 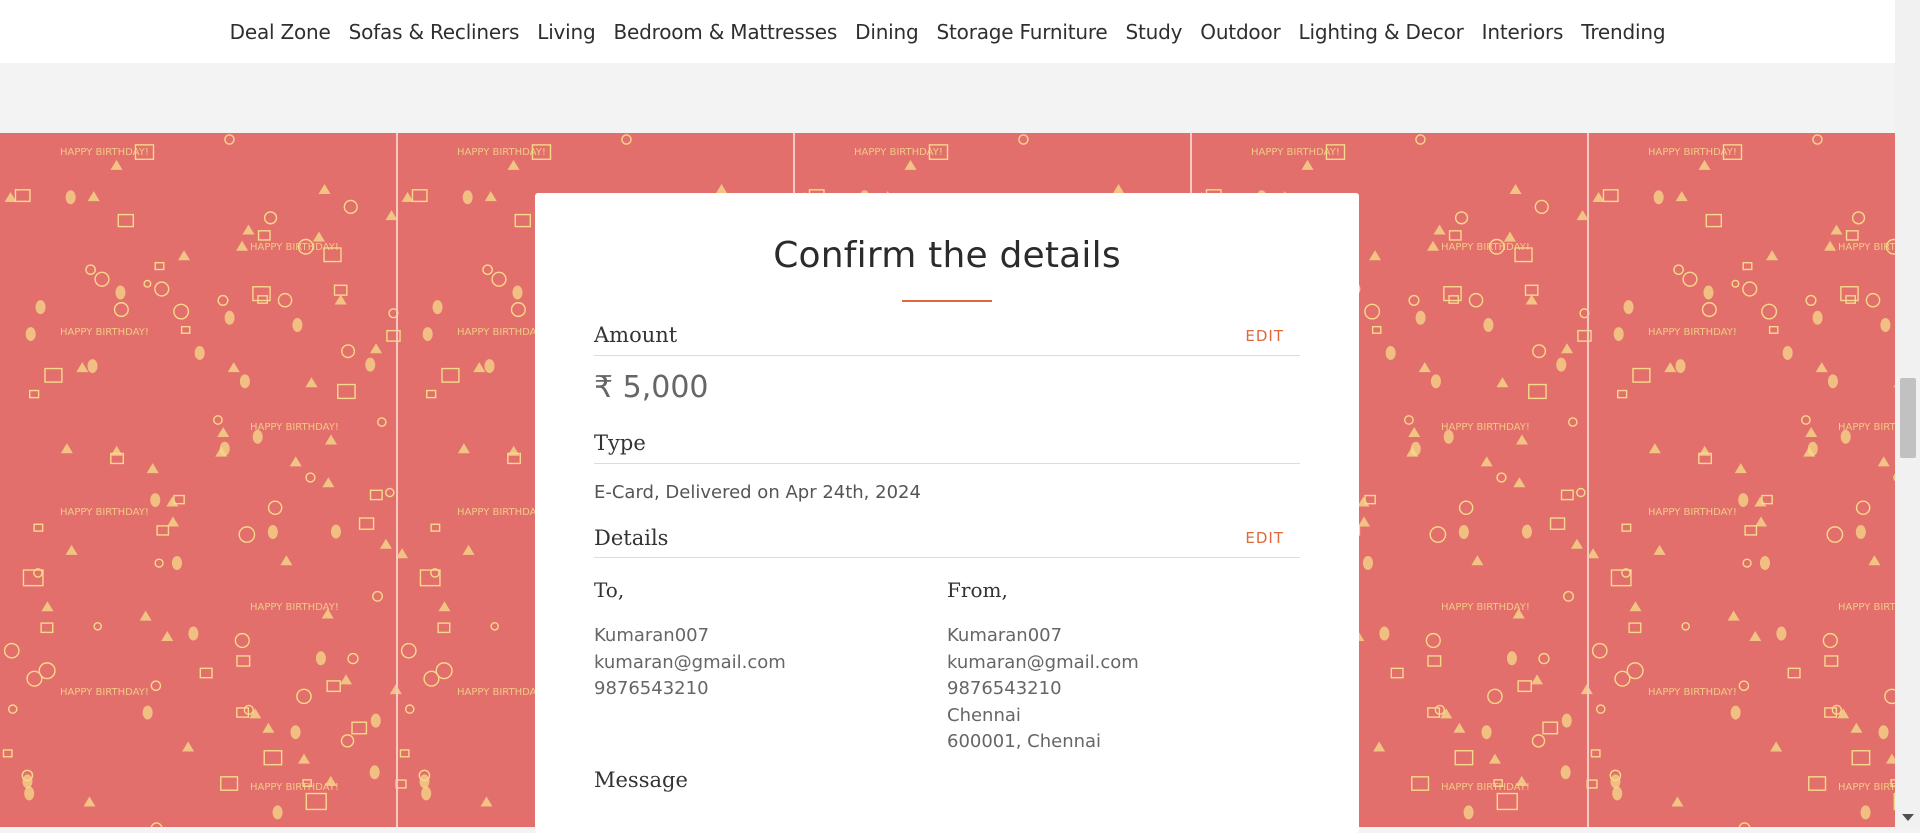 I want to click on nav-storage-furniture: Storage Furniture, so click(x=1022, y=32).